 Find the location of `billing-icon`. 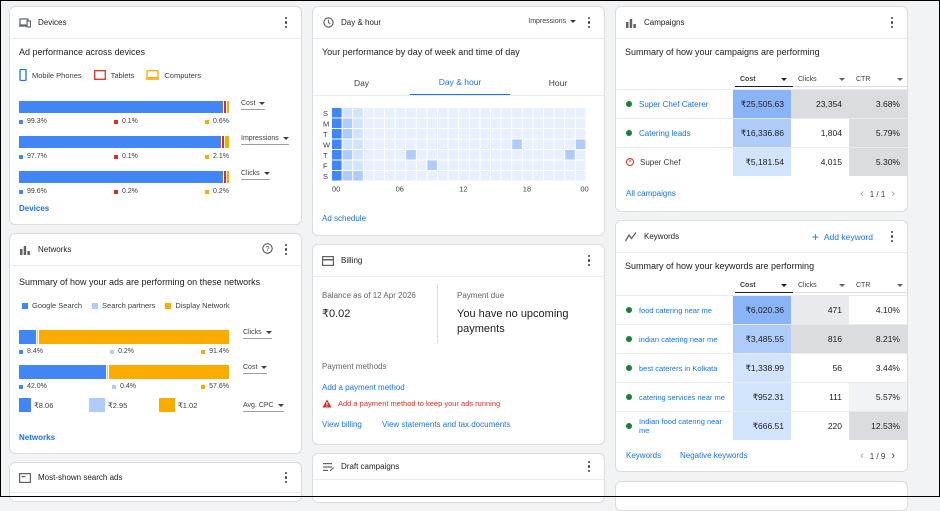

billing-icon is located at coordinates (328, 261).